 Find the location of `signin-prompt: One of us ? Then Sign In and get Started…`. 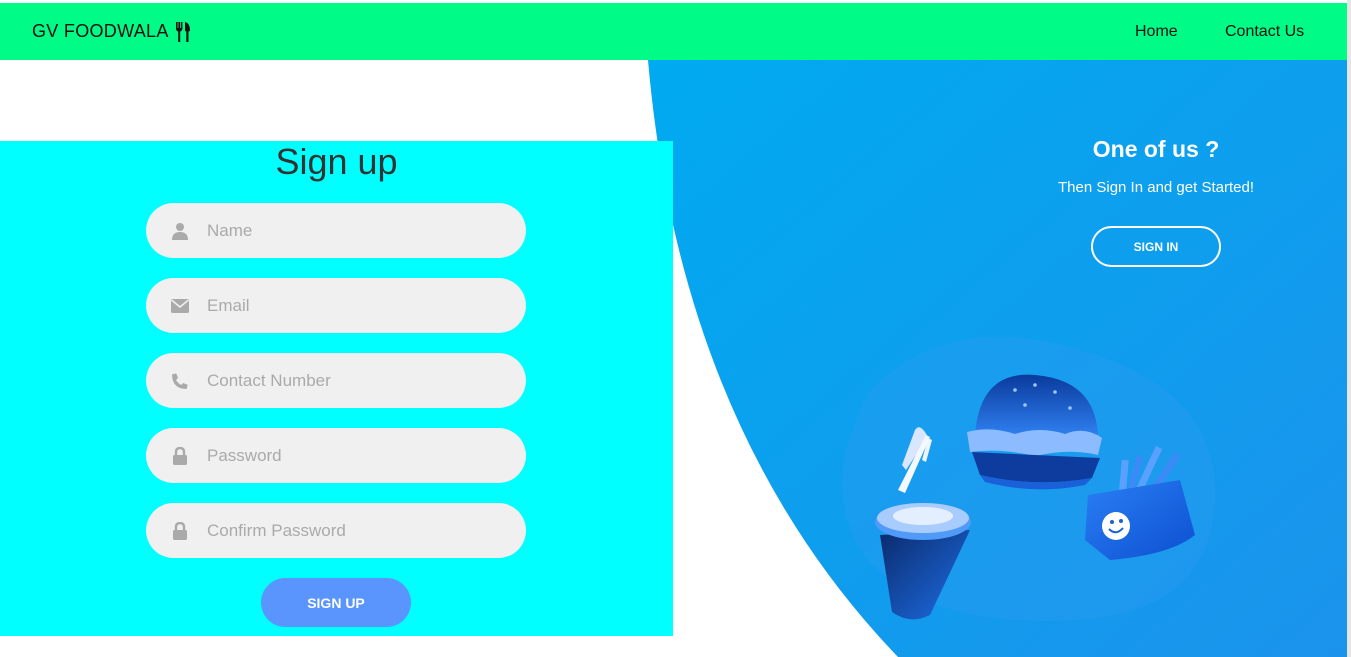

signin-prompt: One of us ? Then Sign In and get Started… is located at coordinates (1156, 198).